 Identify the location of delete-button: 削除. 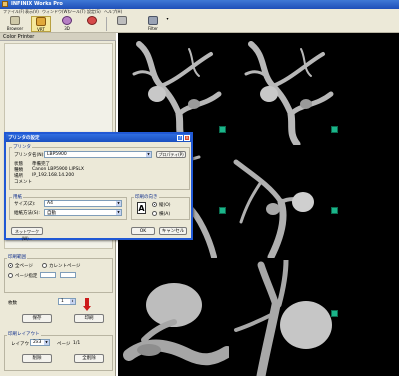
(37, 358).